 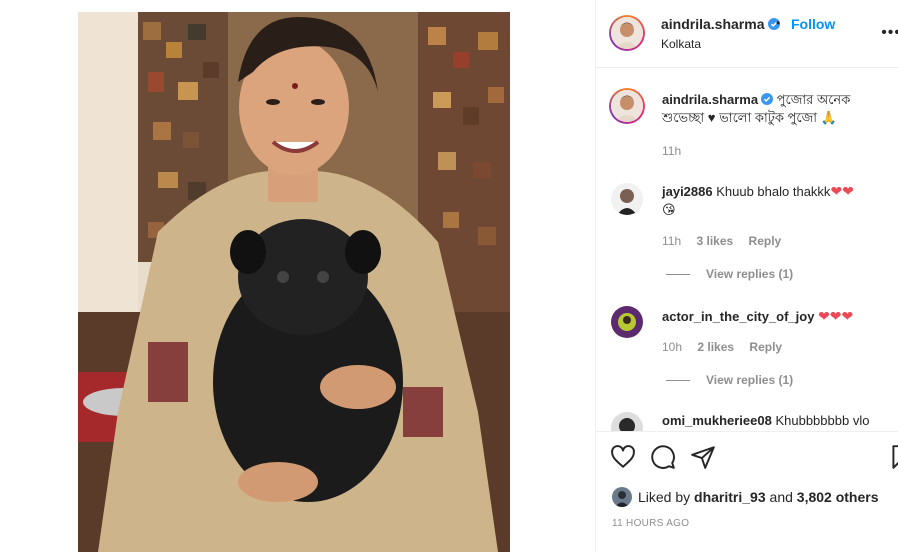 What do you see at coordinates (738, 316) in the screenshot?
I see `comment-username: actor_in_the_city_of_joy` at bounding box center [738, 316].